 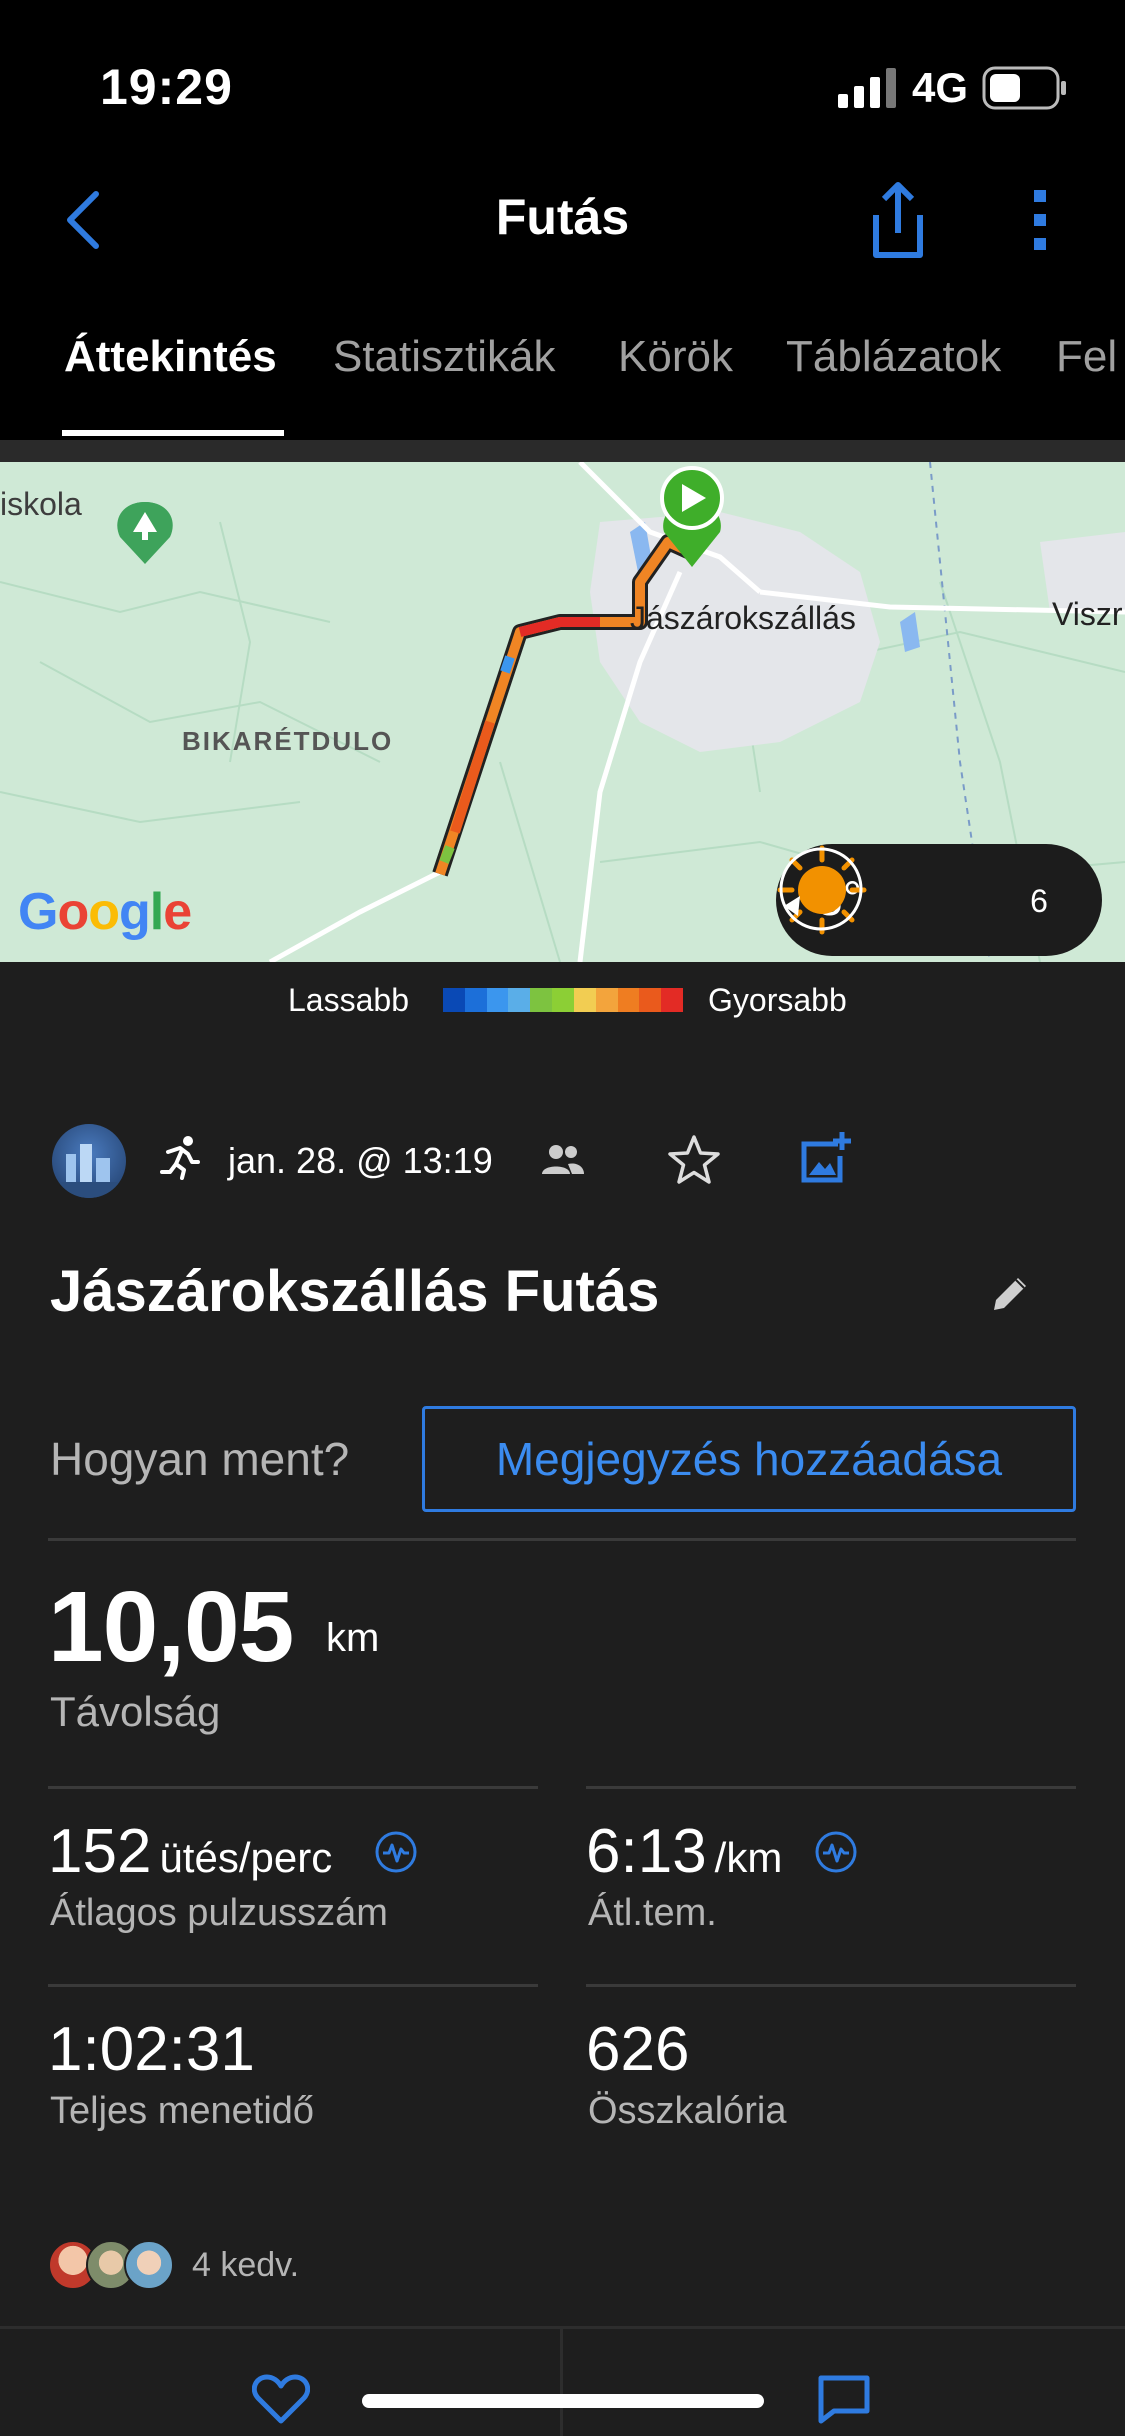 I want to click on heart-rate-label: Átlagos pulzusszám, so click(x=219, y=1913).